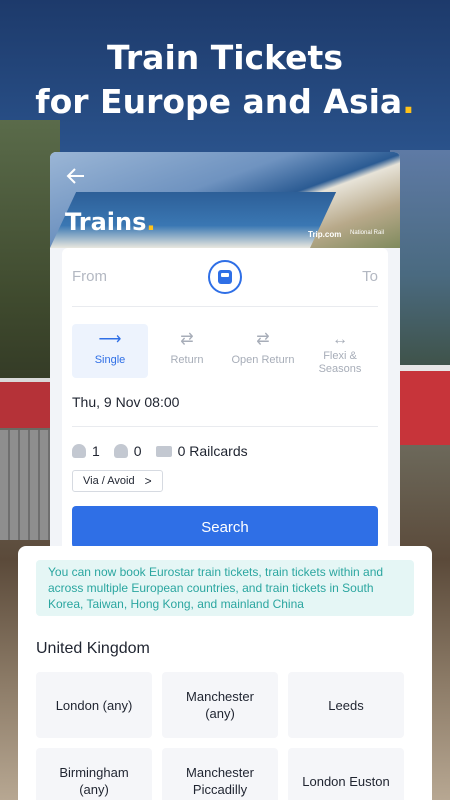  I want to click on departure-date: Thu, 9 Nov 08:00, so click(125, 402).